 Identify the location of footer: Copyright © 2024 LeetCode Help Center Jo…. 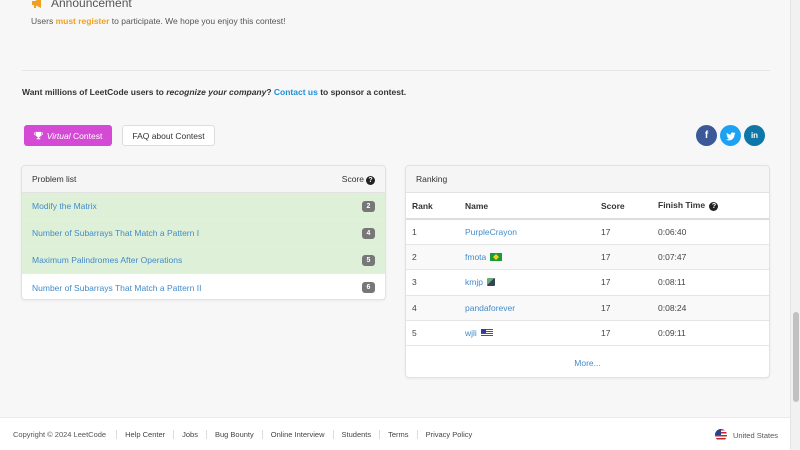
(395, 433).